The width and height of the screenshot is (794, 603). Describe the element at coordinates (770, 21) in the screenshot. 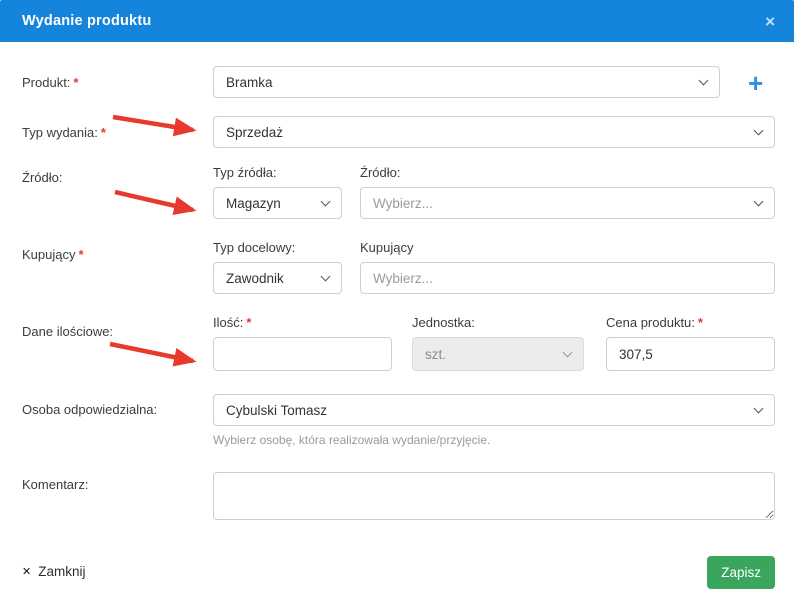

I see `close-icon: ×` at that location.